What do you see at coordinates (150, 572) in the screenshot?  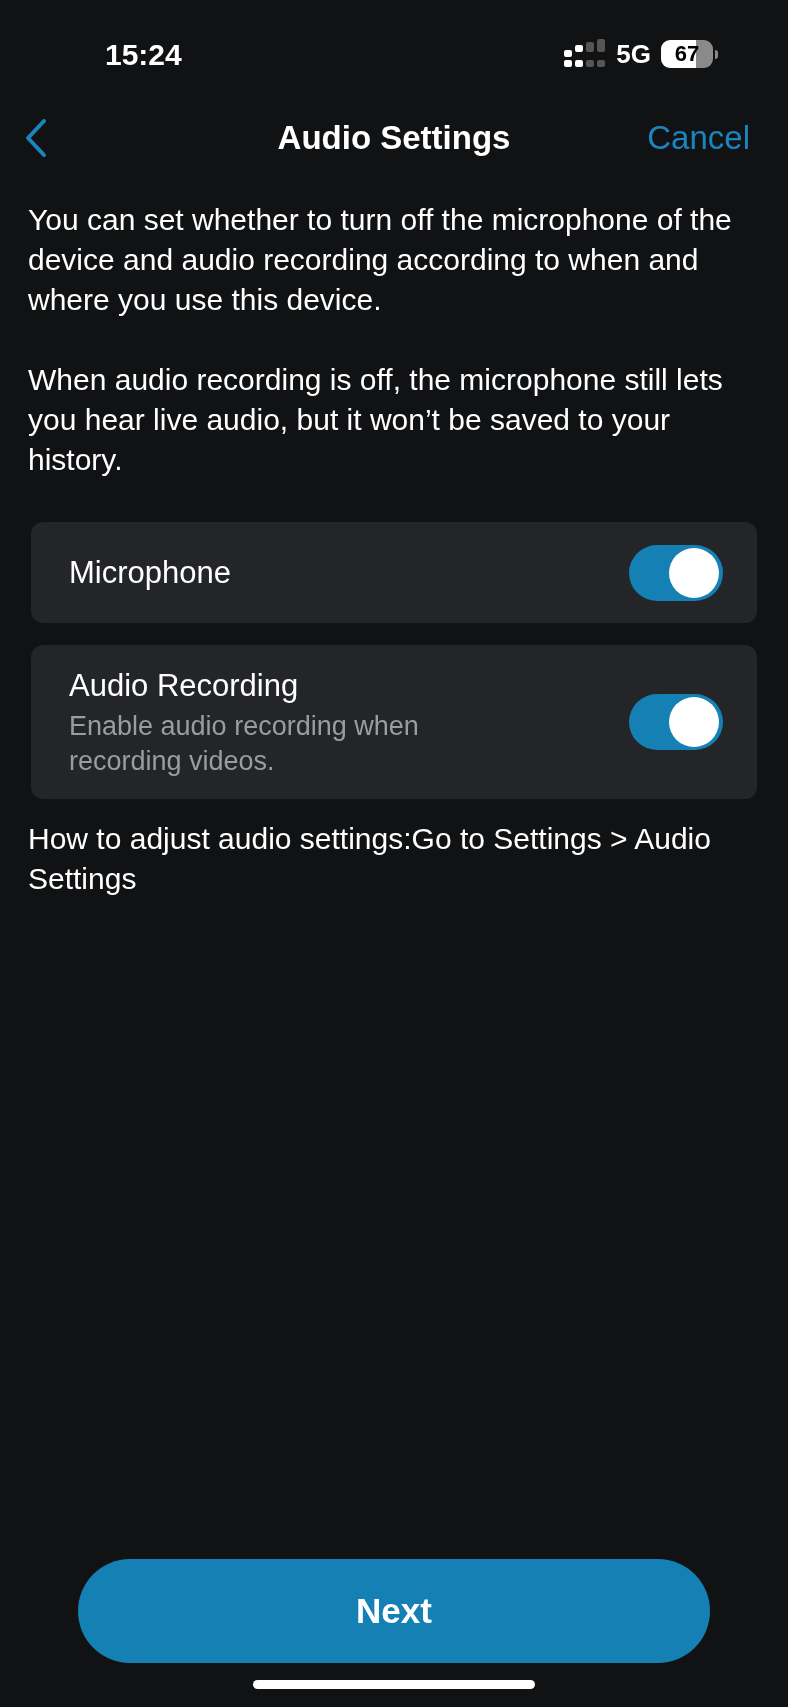 I see `setting-label: Microphone` at bounding box center [150, 572].